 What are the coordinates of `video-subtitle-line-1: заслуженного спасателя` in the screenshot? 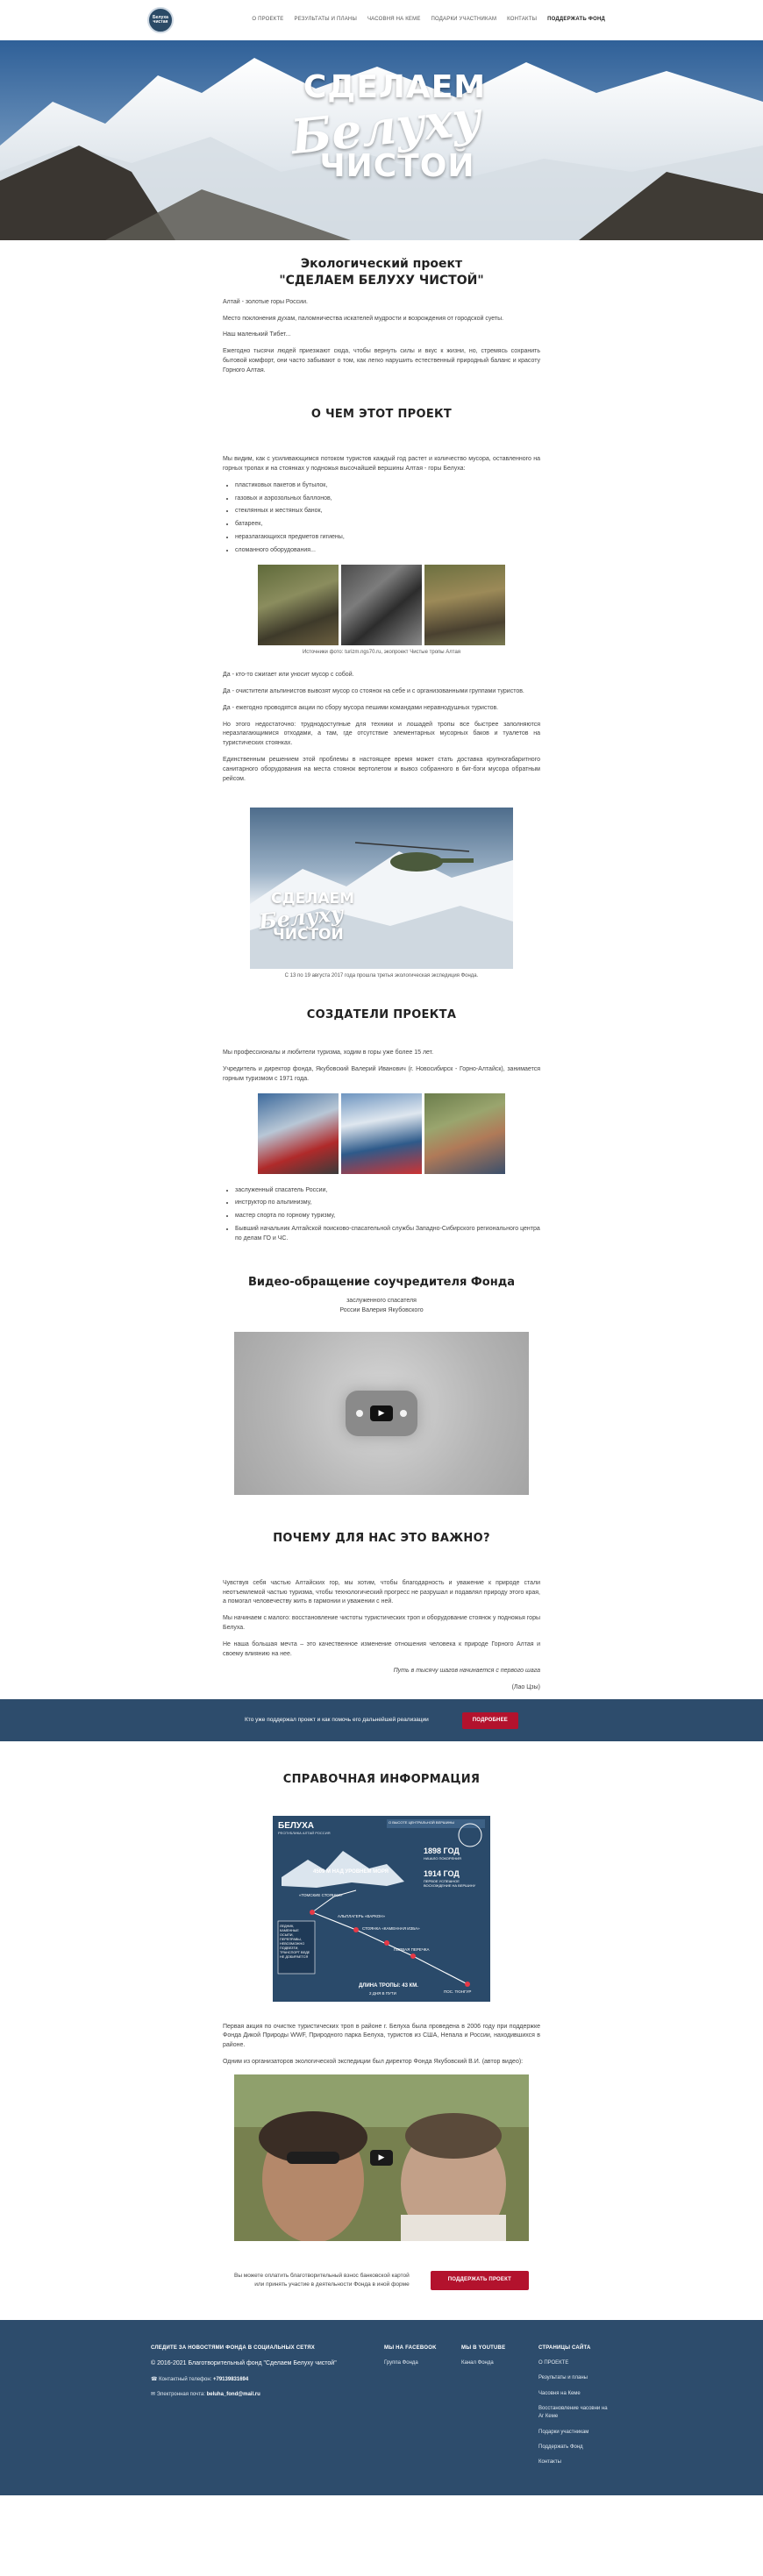 It's located at (382, 1300).